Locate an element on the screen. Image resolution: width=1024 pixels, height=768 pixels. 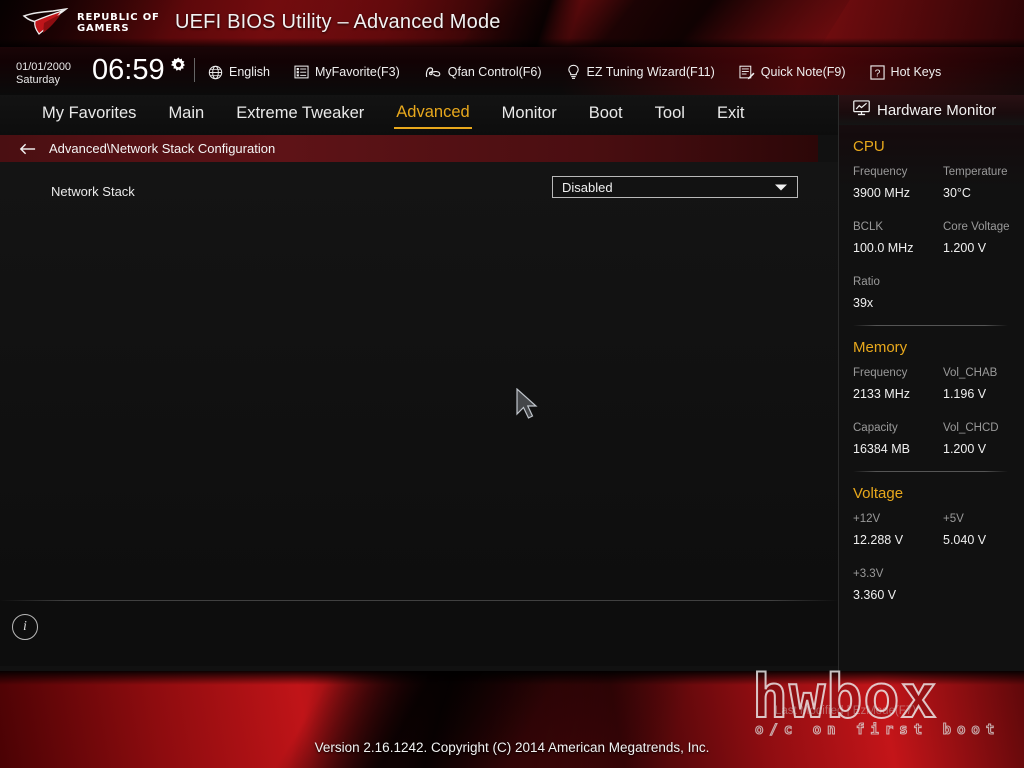
mem-vol-chcd-label: Vol_CHCD is located at coordinates (971, 428).